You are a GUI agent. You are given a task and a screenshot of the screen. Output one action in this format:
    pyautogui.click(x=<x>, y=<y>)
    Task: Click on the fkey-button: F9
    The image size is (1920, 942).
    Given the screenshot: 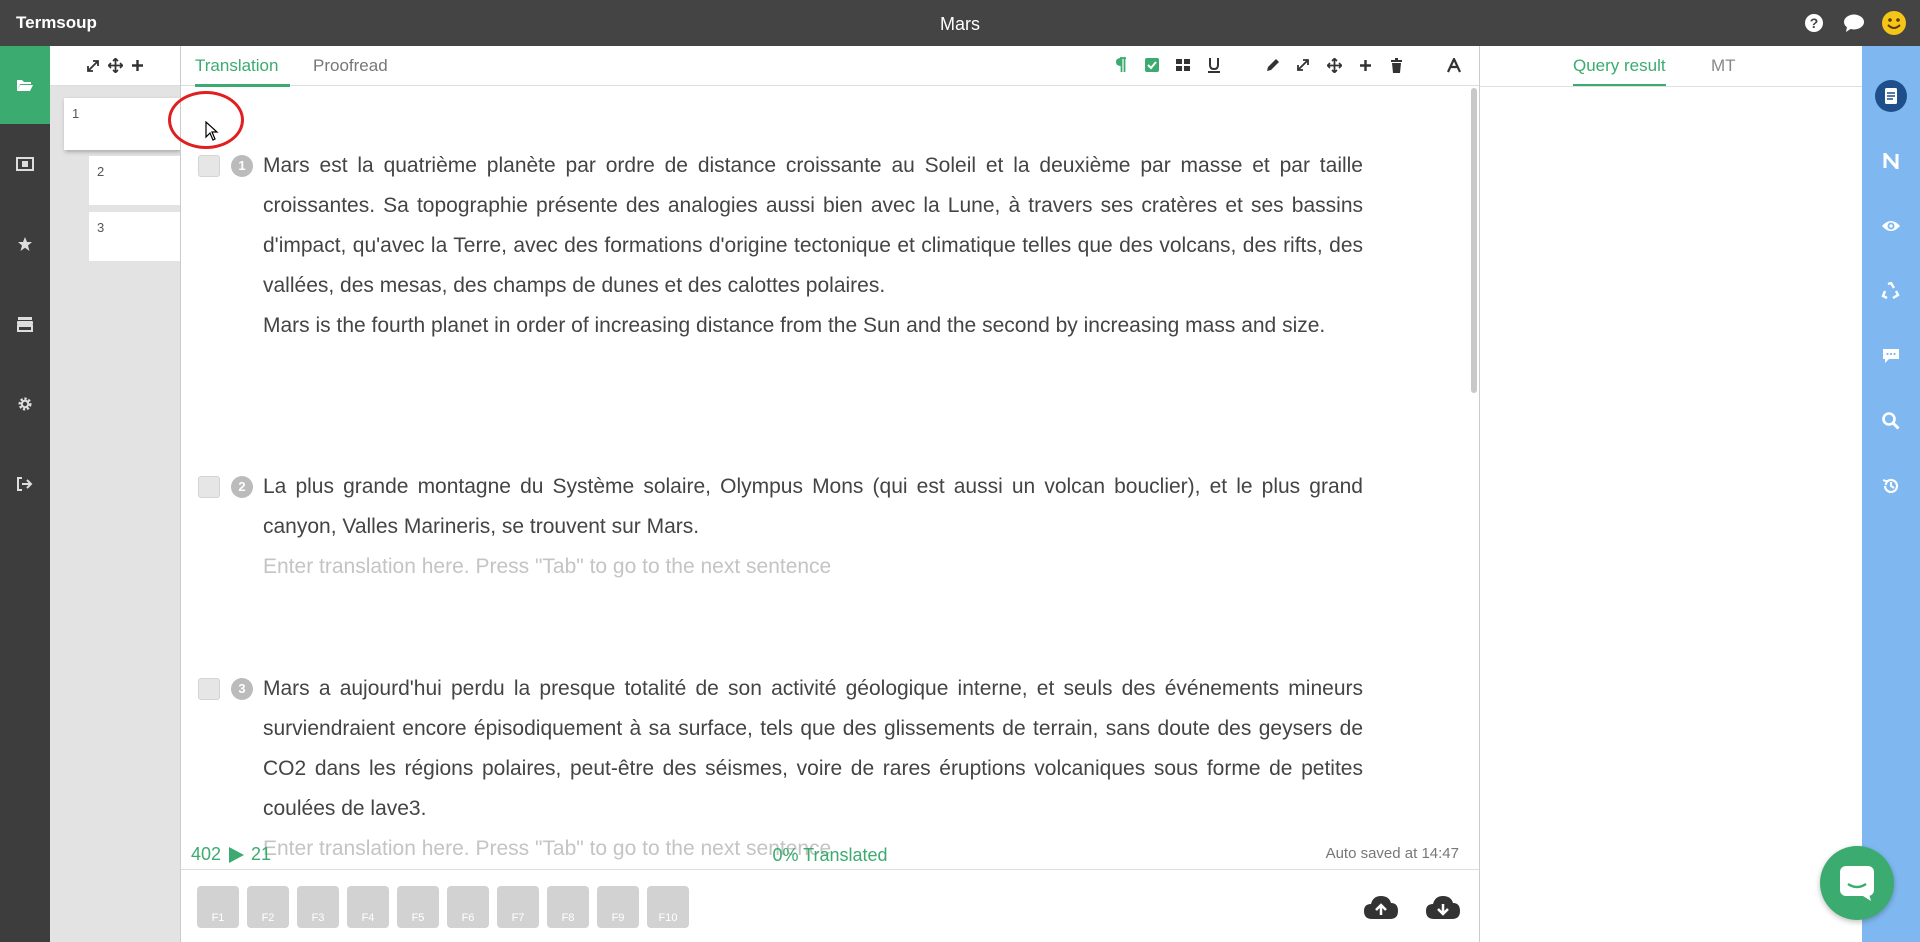 What is the action you would take?
    pyautogui.click(x=618, y=907)
    